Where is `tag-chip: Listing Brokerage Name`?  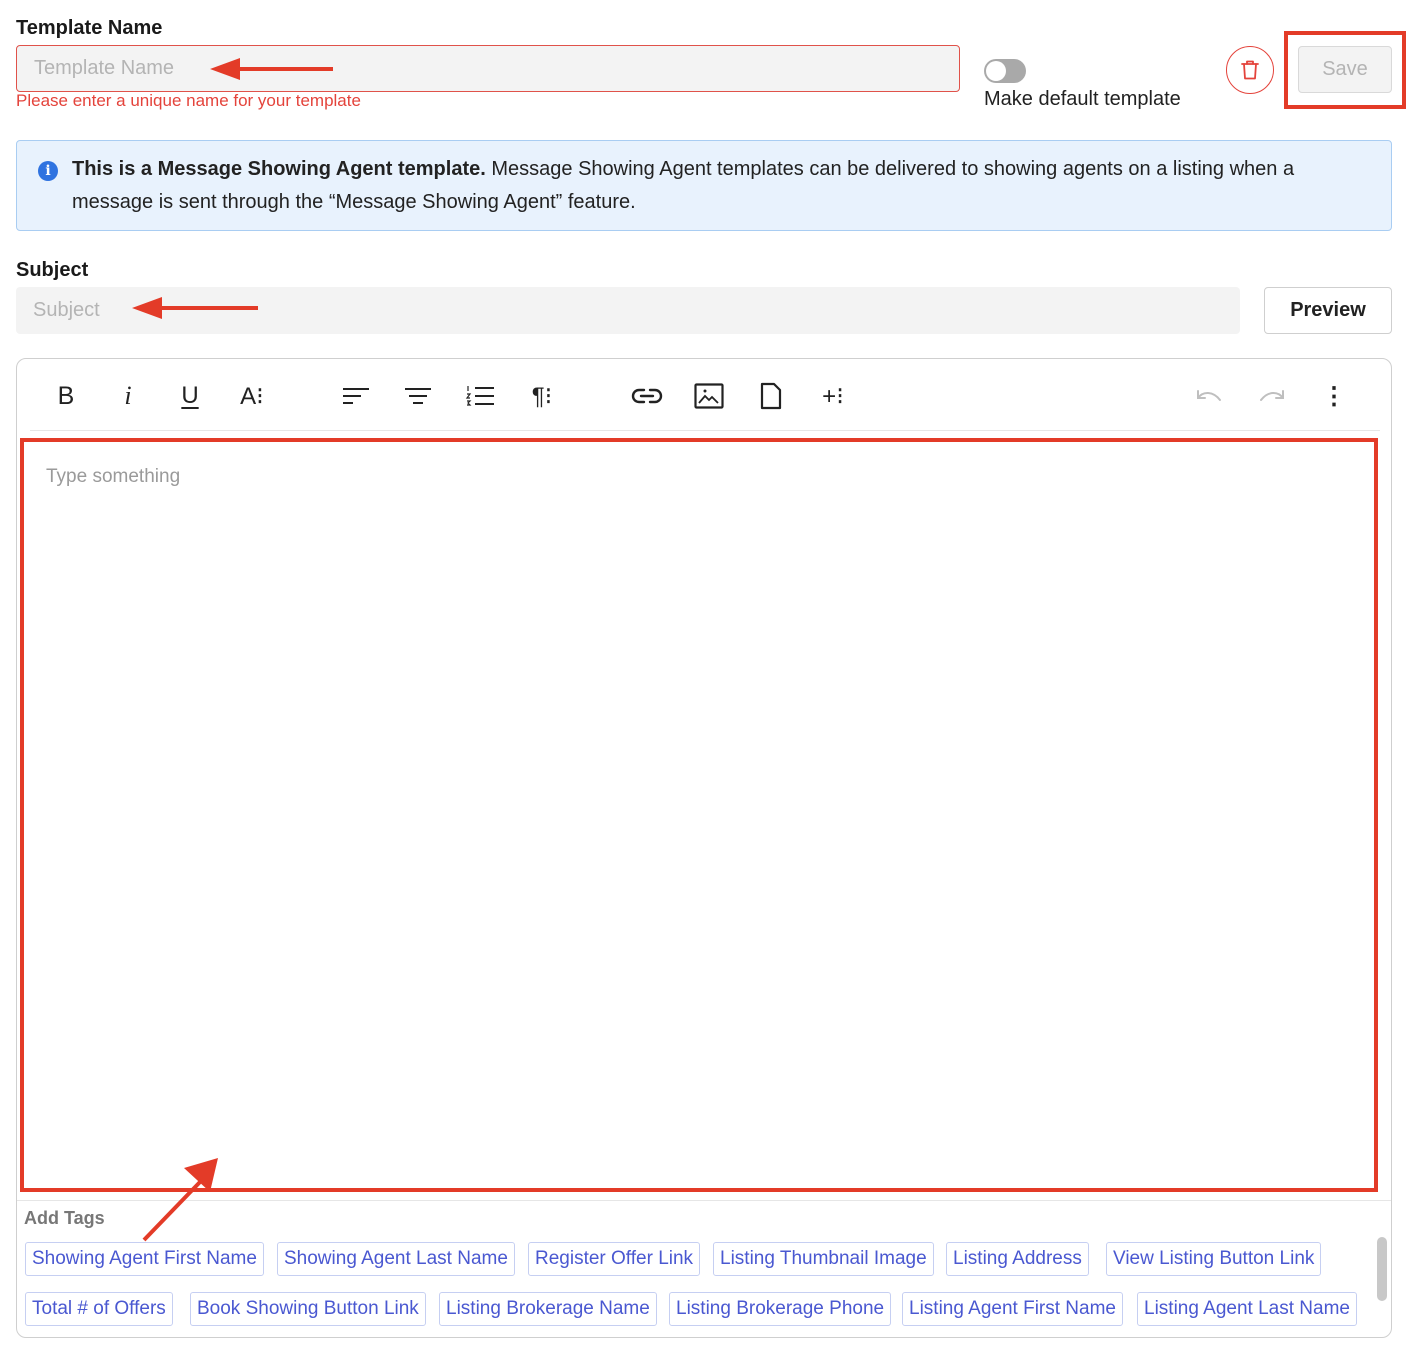
tag-chip: Listing Brokerage Name is located at coordinates (548, 1309).